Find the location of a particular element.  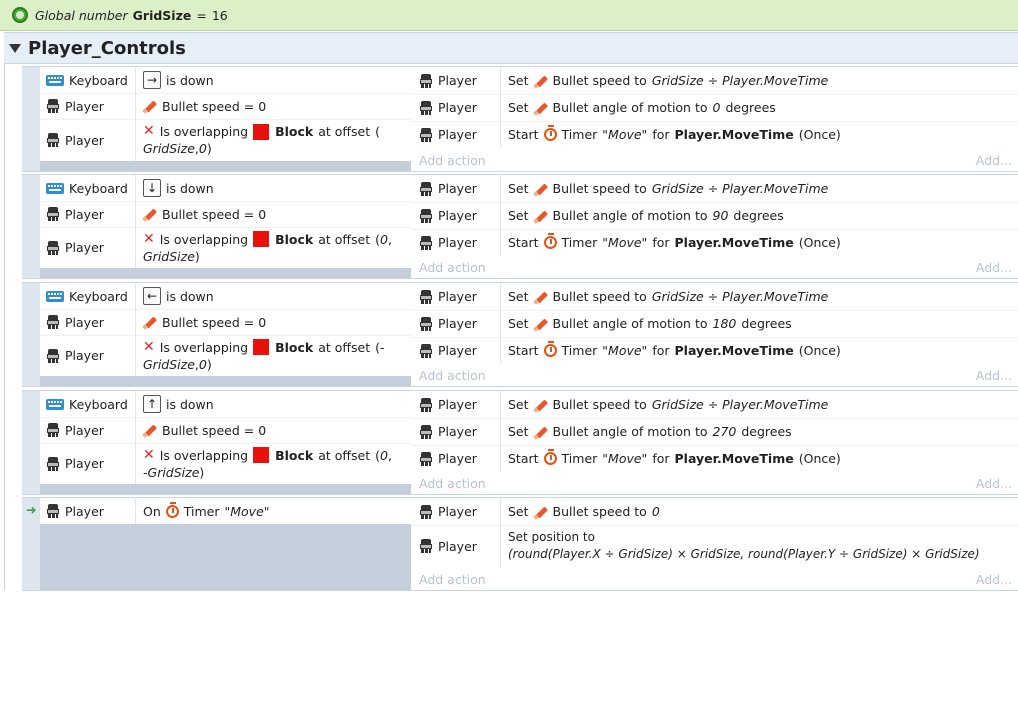

action-text: Set Bullet angle of motion to 0 degrees is located at coordinates (759, 107).